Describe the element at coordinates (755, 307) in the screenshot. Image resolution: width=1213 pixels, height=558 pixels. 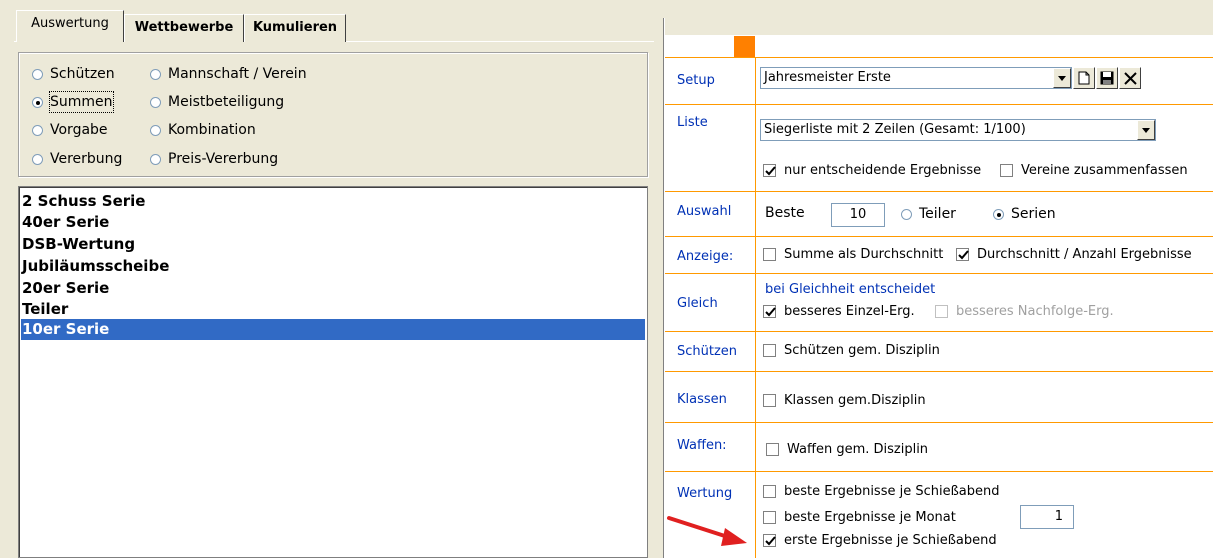
I see `label-column-divider` at that location.